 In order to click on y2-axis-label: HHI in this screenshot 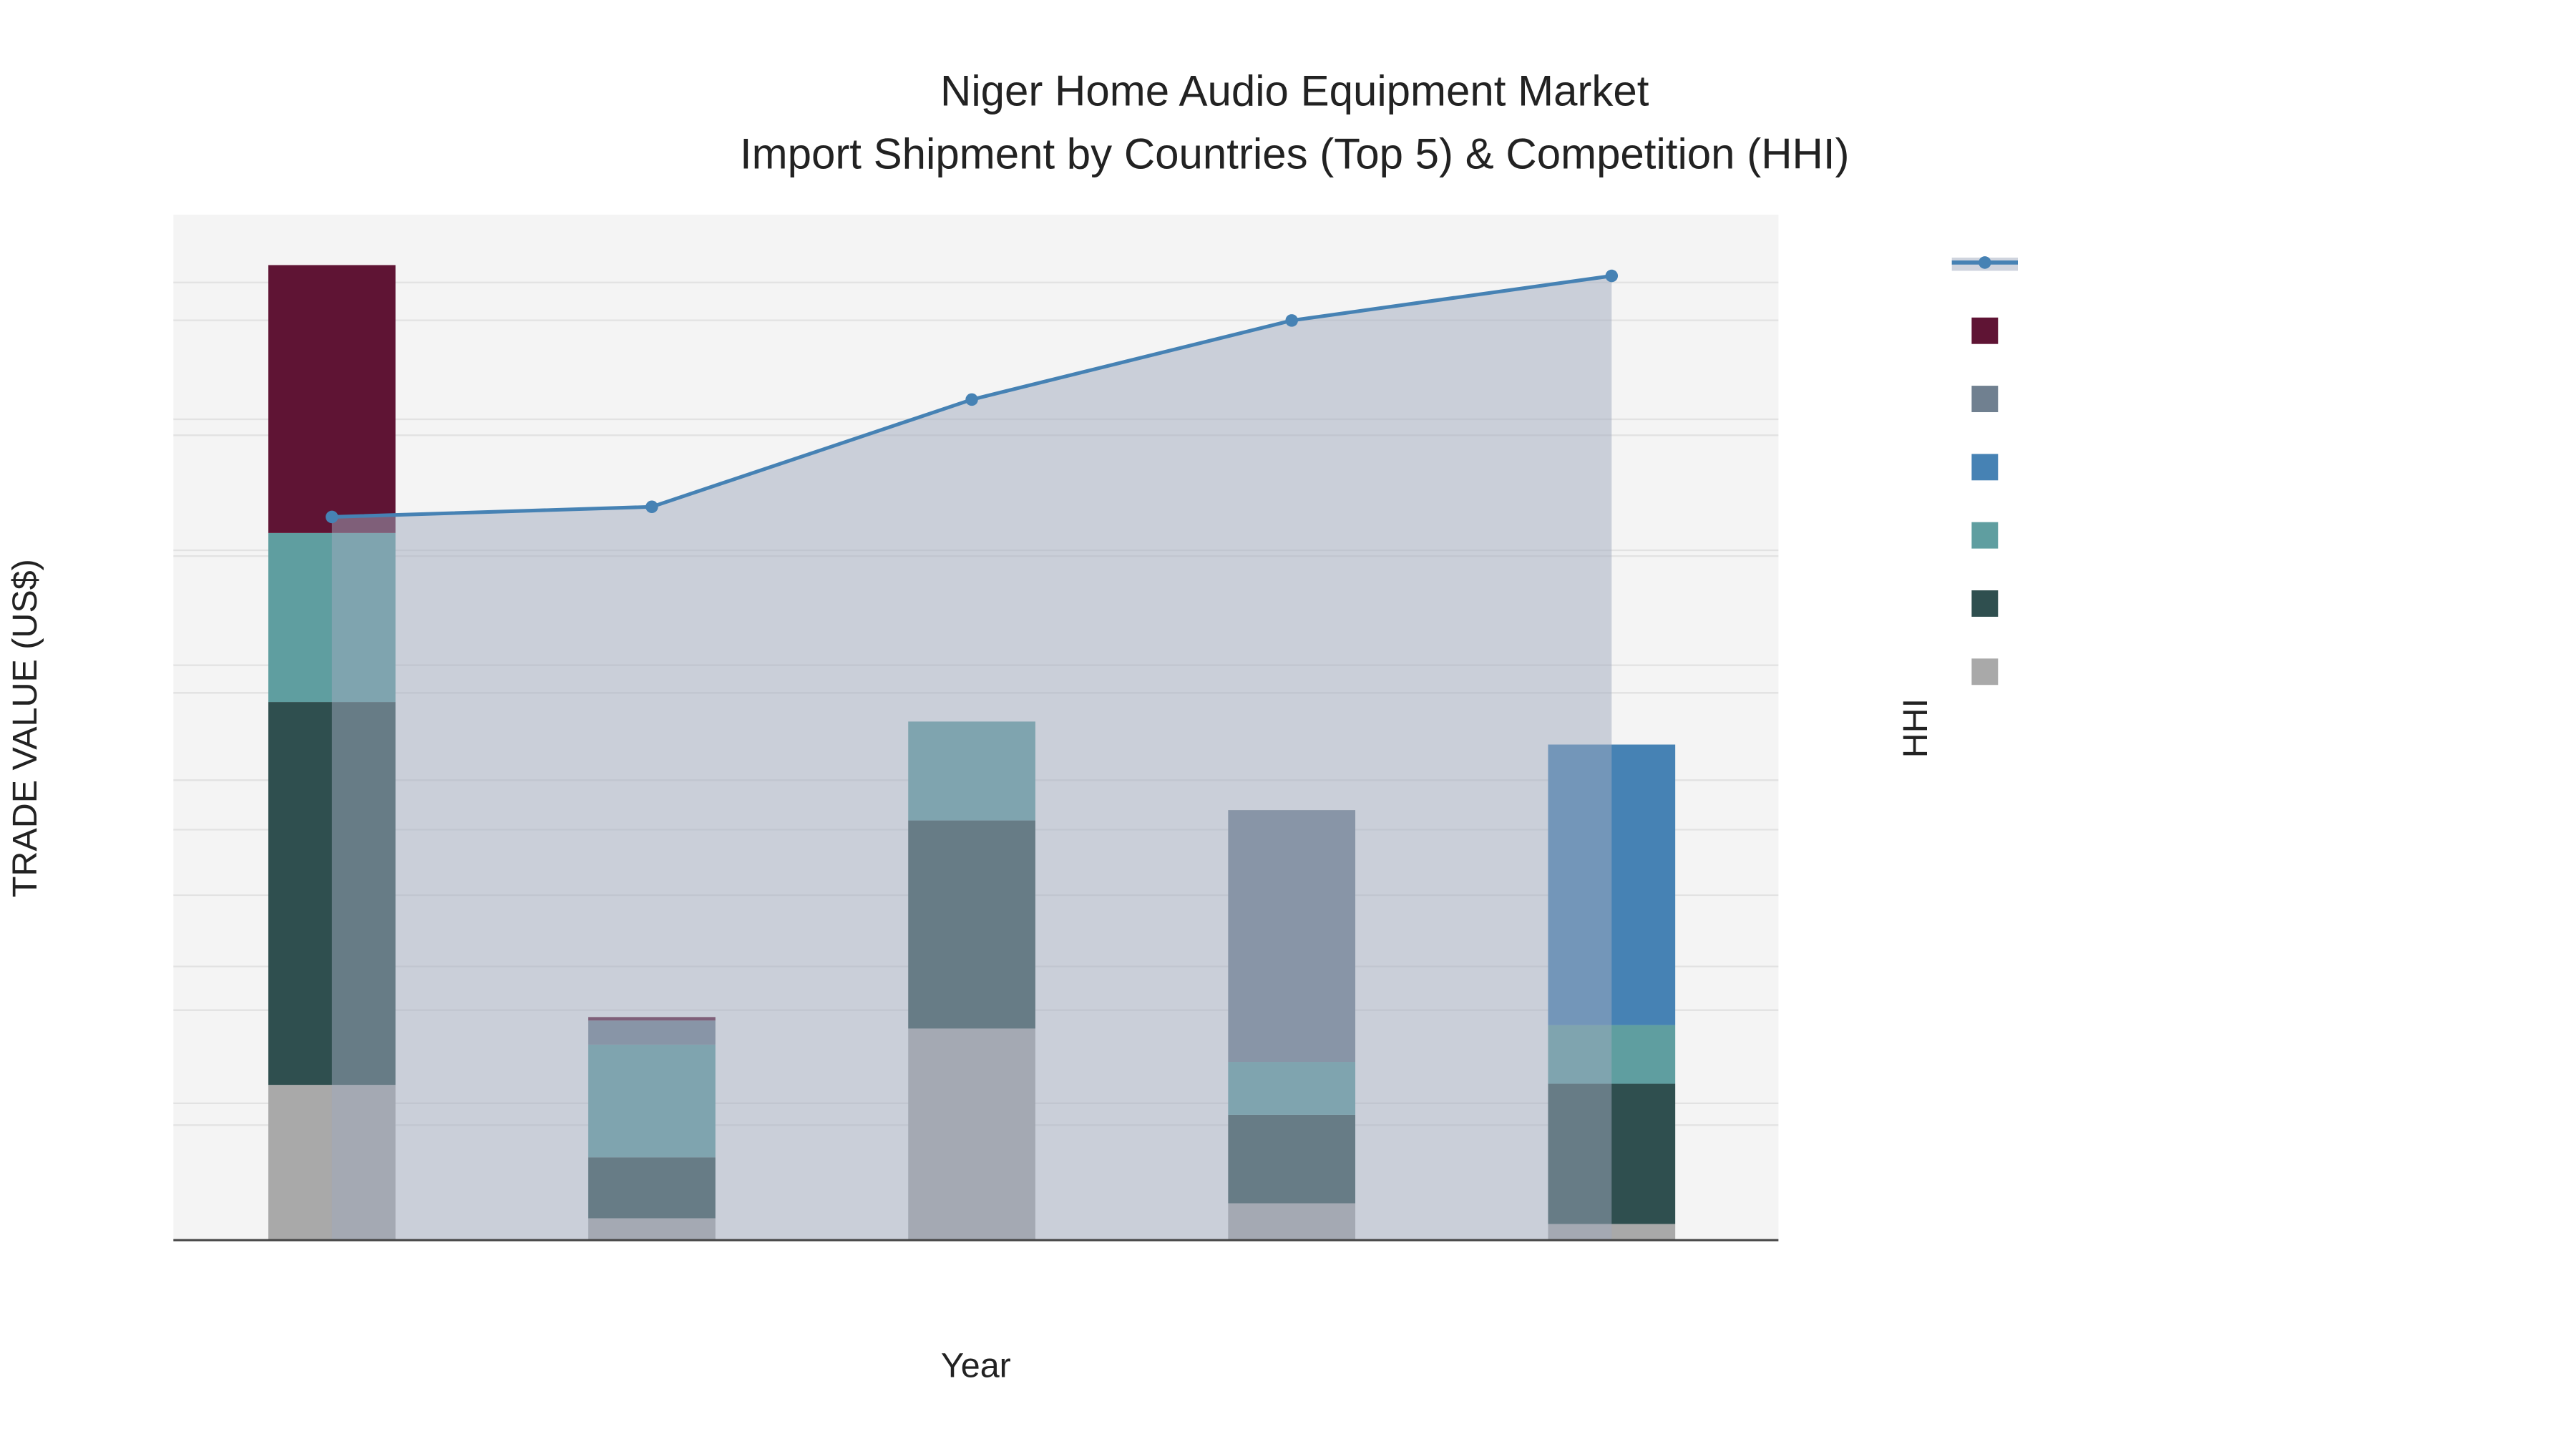, I will do `click(1915, 728)`.